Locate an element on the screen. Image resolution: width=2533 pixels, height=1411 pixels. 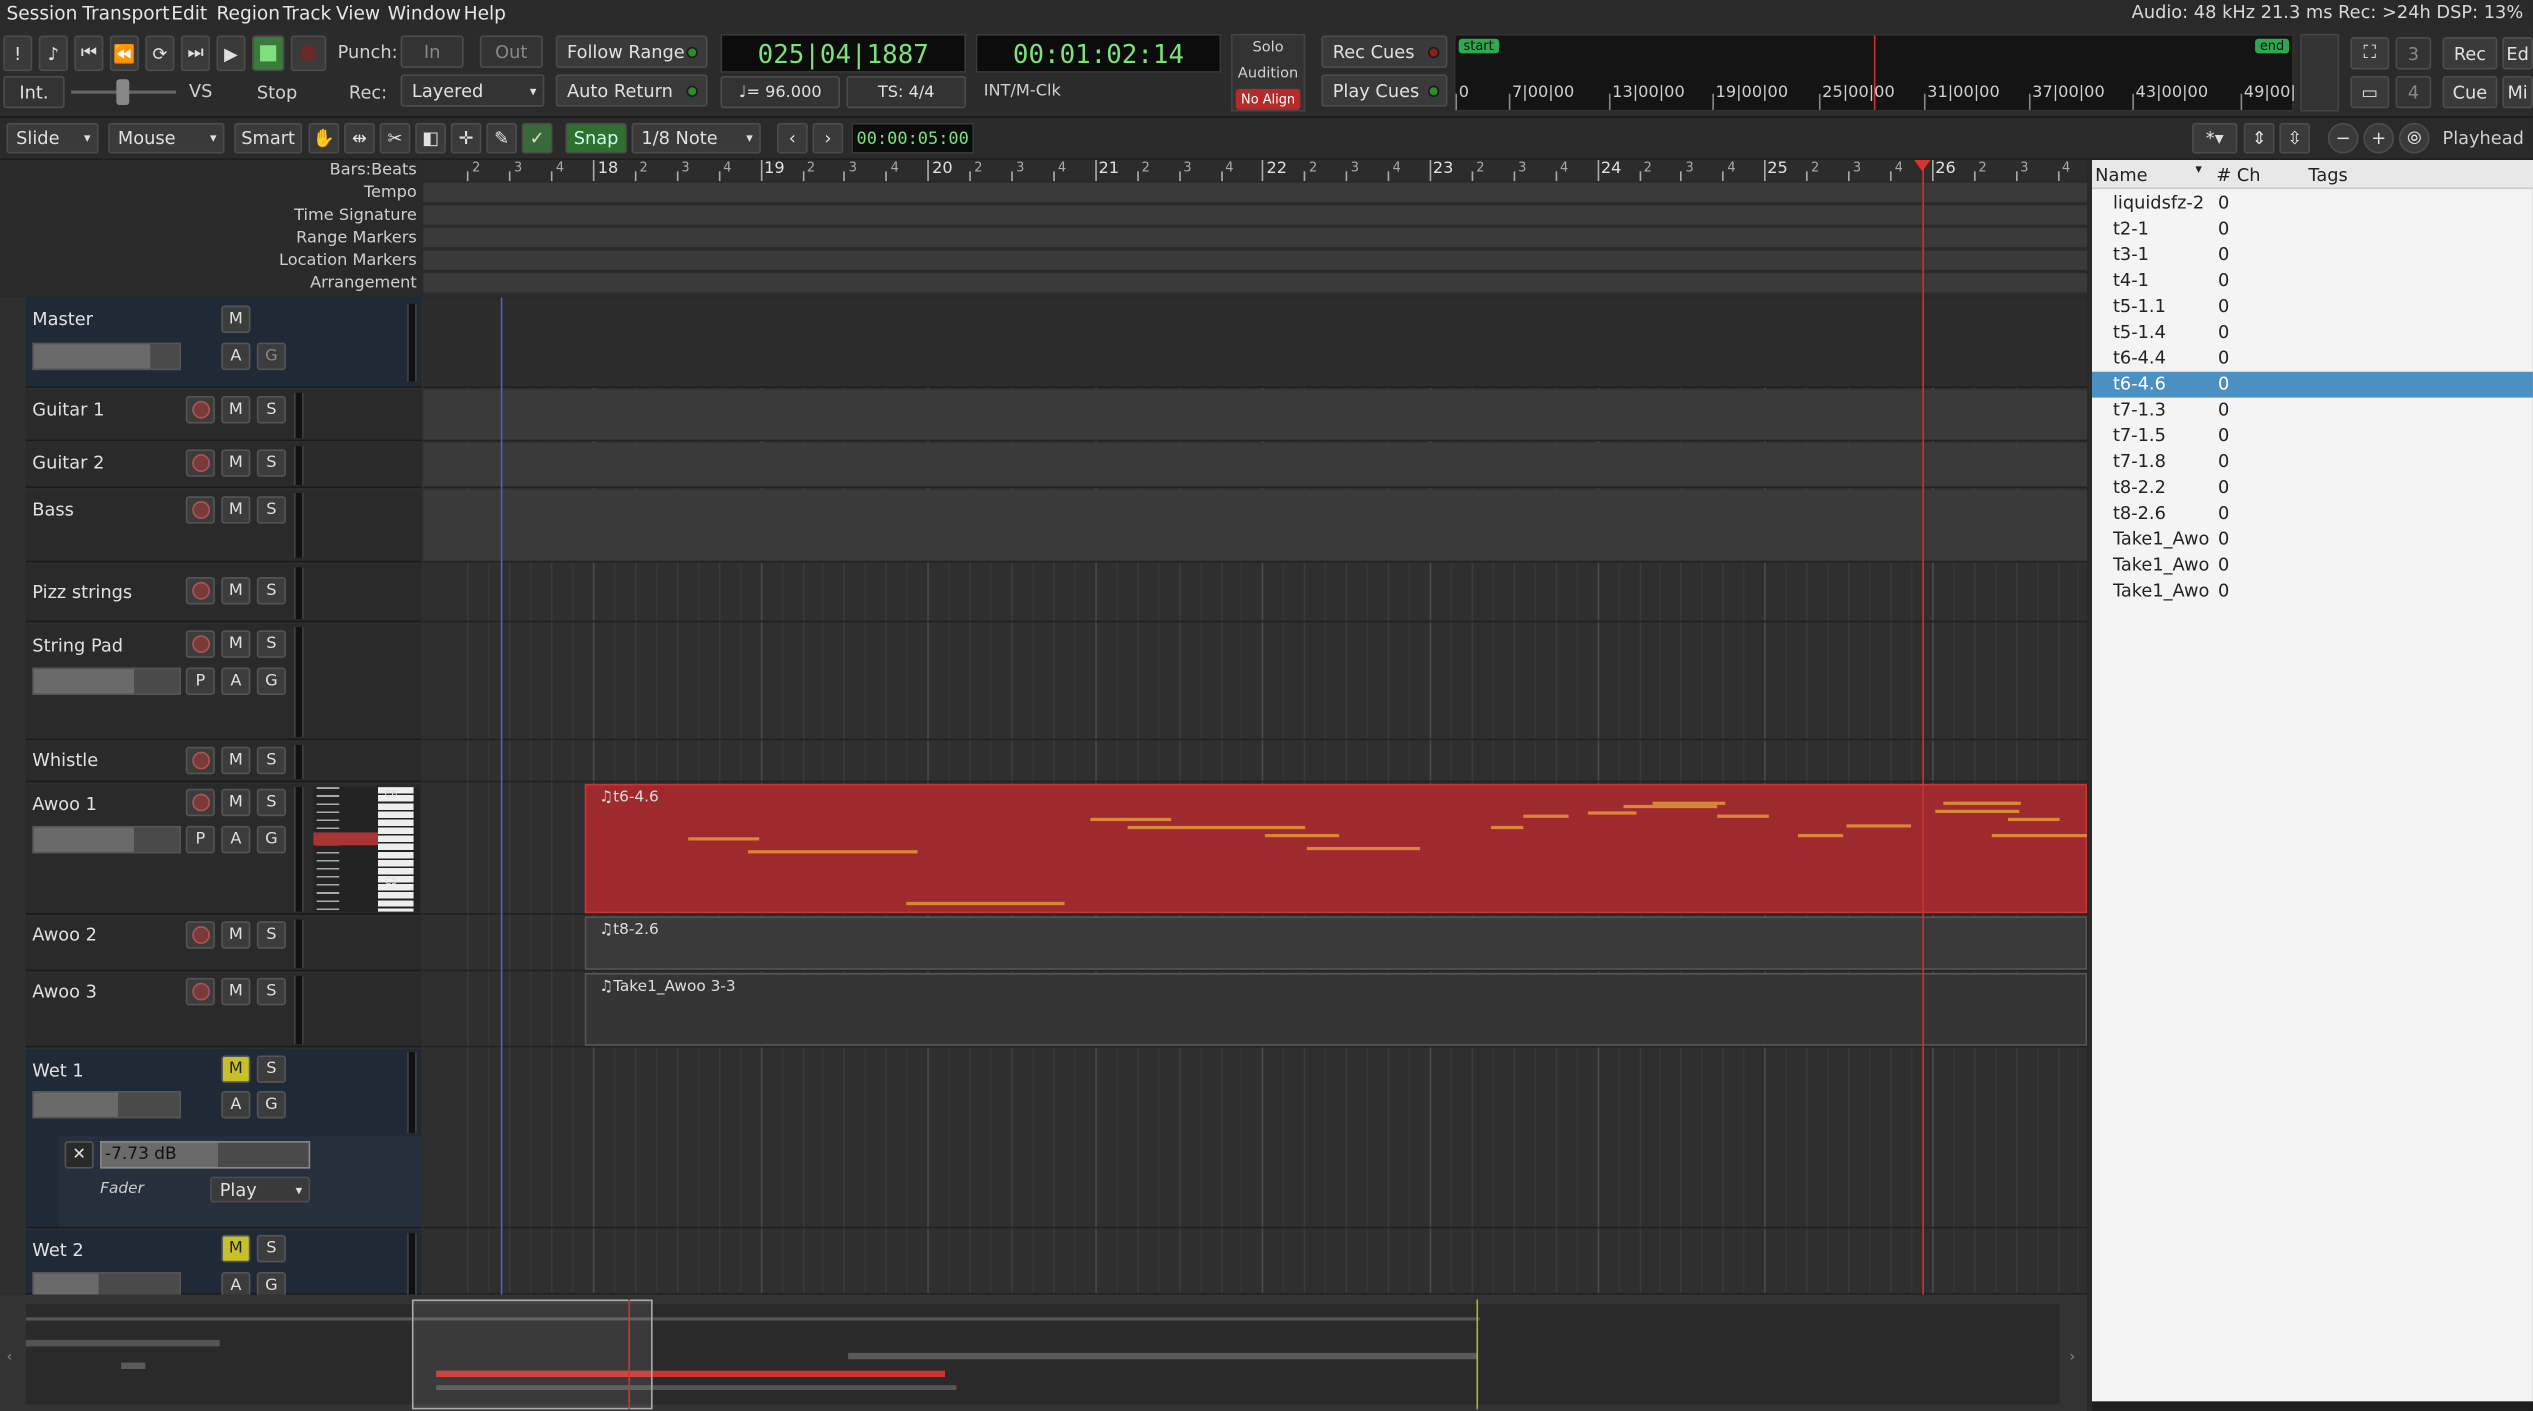
vs-label: VS is located at coordinates (200, 91).